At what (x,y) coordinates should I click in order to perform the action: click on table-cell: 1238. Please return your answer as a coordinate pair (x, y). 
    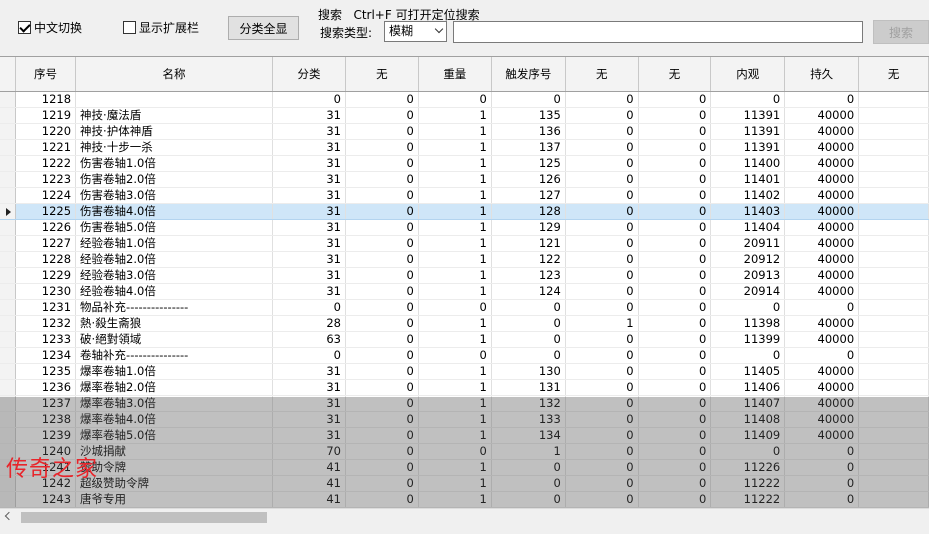
    Looking at the image, I should click on (46, 419).